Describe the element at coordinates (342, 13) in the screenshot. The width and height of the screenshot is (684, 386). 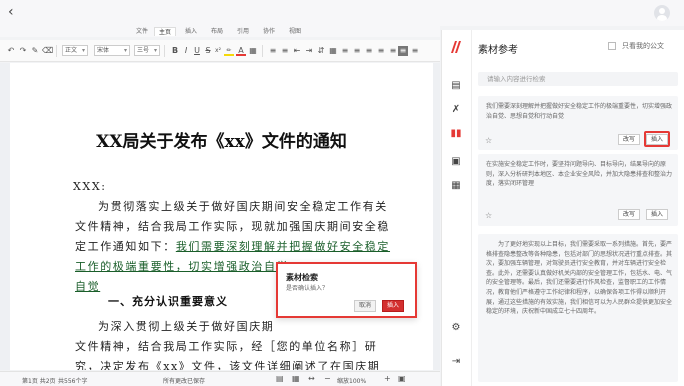
I see `top-bar: ‹` at that location.